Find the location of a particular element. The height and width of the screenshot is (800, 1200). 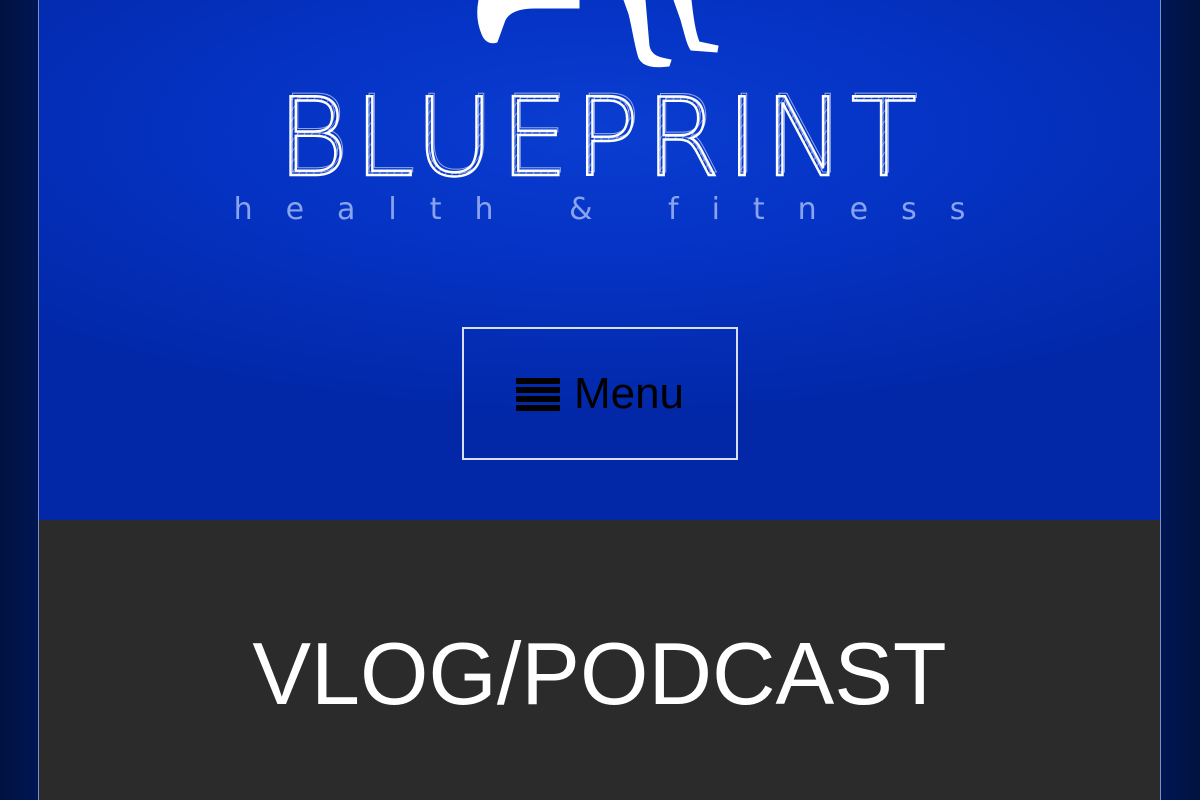

pushup-figure-icon is located at coordinates (598, 34).